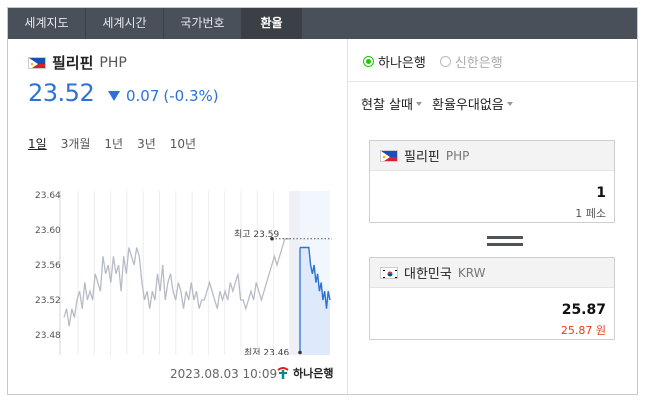  What do you see at coordinates (176, 282) in the screenshot?
I see `prev-day-line` at bounding box center [176, 282].